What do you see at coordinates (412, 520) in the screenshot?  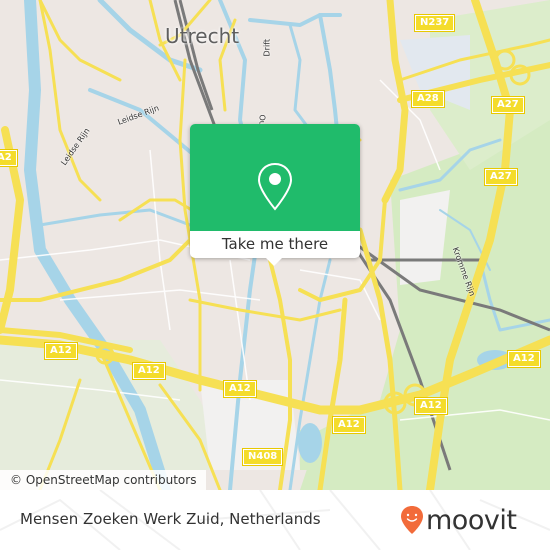 I see `moovit-pin-icon` at bounding box center [412, 520].